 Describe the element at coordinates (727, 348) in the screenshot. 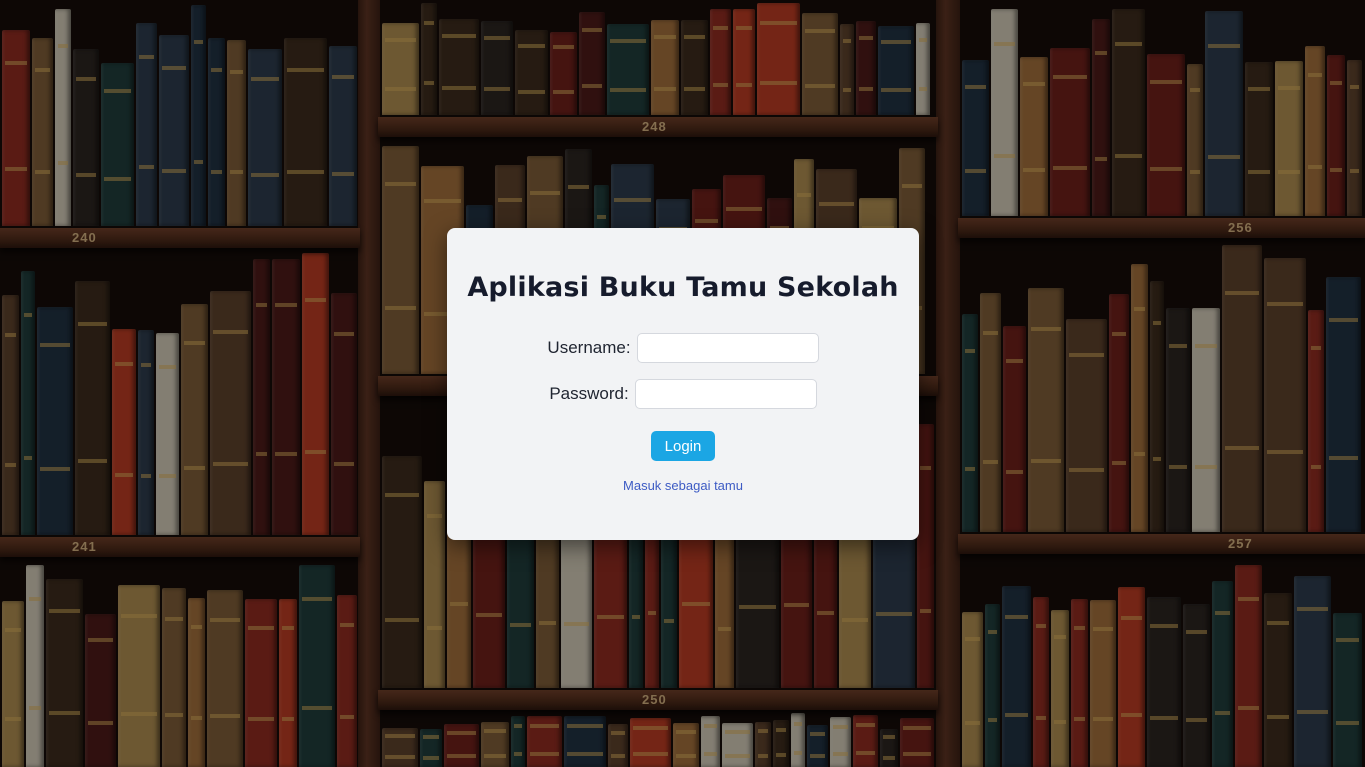

I see `username-input` at that location.